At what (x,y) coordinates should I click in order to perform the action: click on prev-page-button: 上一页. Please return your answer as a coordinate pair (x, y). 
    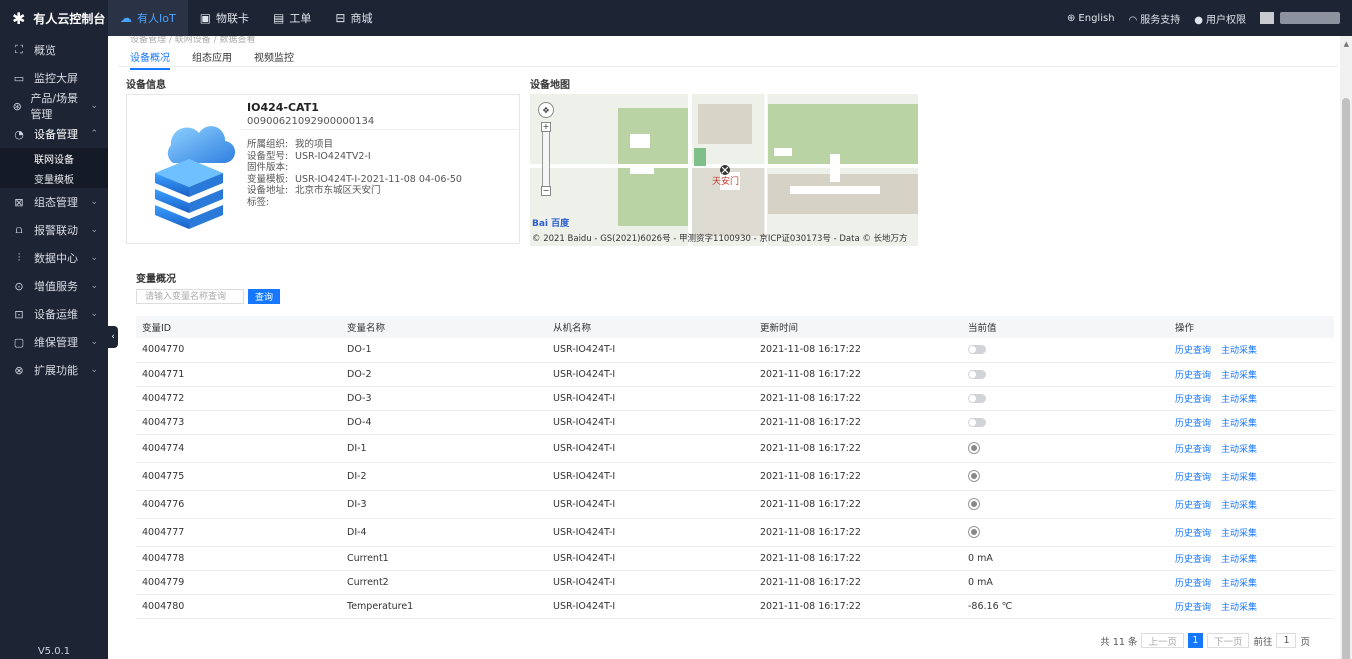
    Looking at the image, I should click on (1162, 640).